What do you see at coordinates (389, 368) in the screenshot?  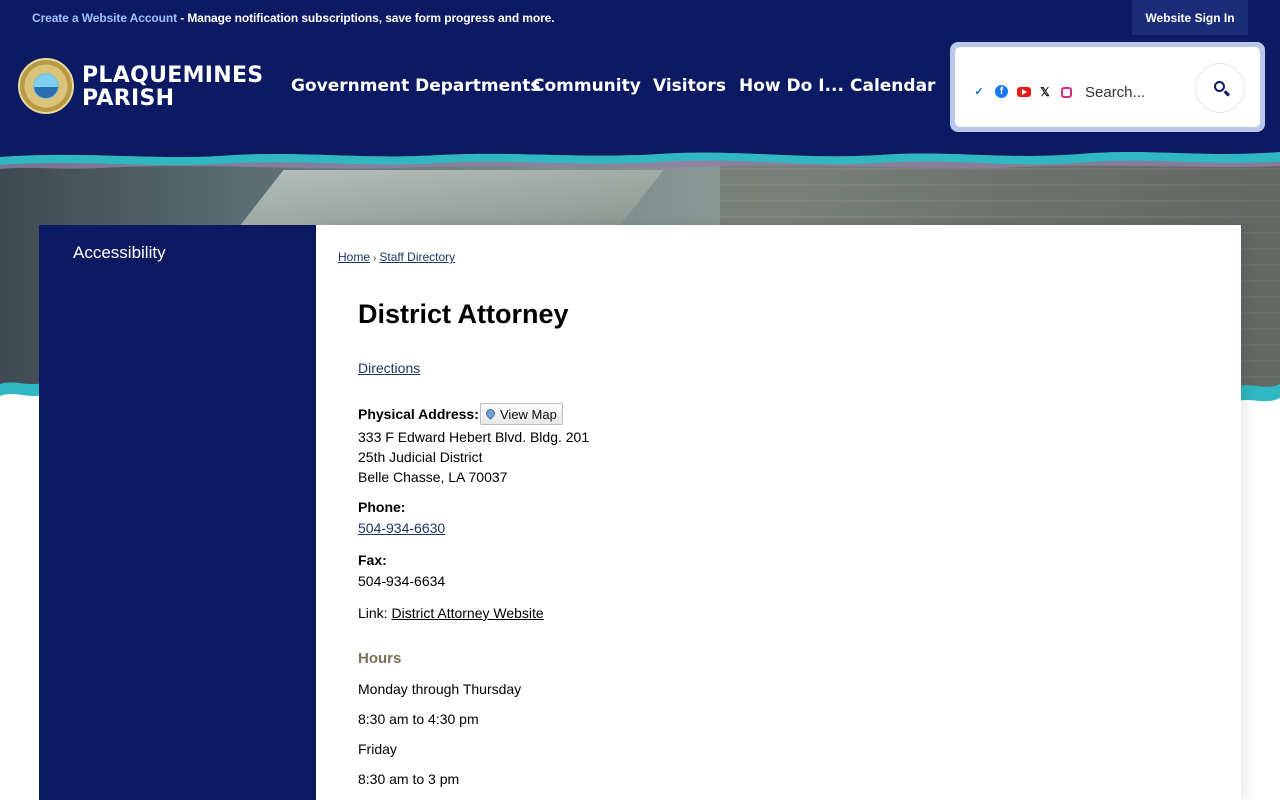 I see `directions-link: Directions` at bounding box center [389, 368].